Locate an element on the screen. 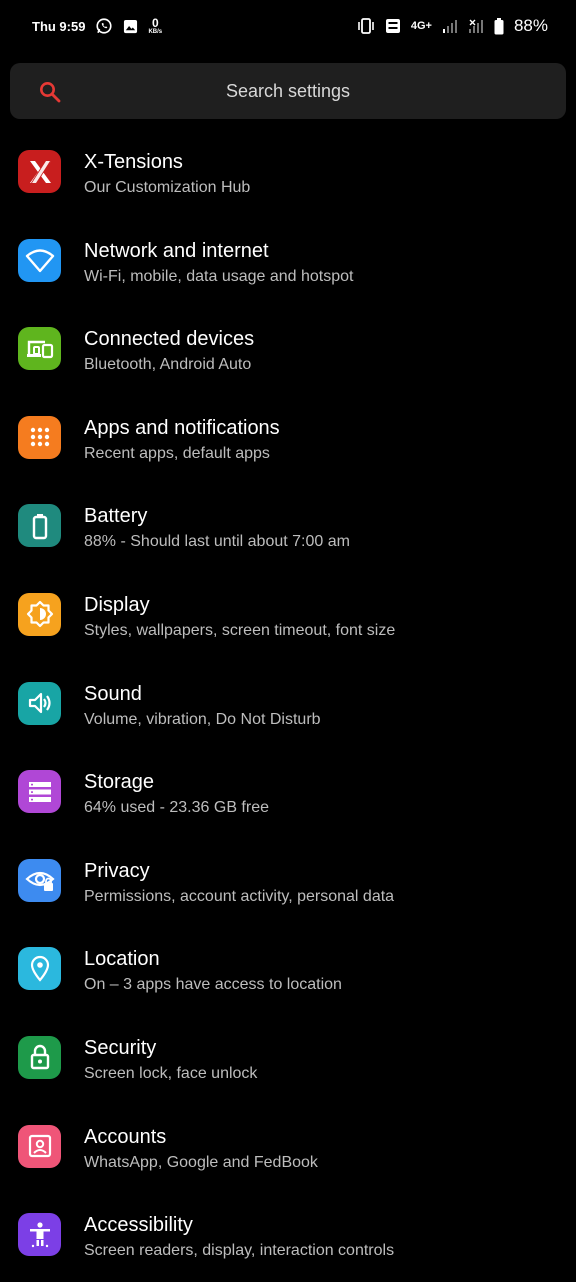 This screenshot has height=1282, width=576. setting-title: Display is located at coordinates (117, 604).